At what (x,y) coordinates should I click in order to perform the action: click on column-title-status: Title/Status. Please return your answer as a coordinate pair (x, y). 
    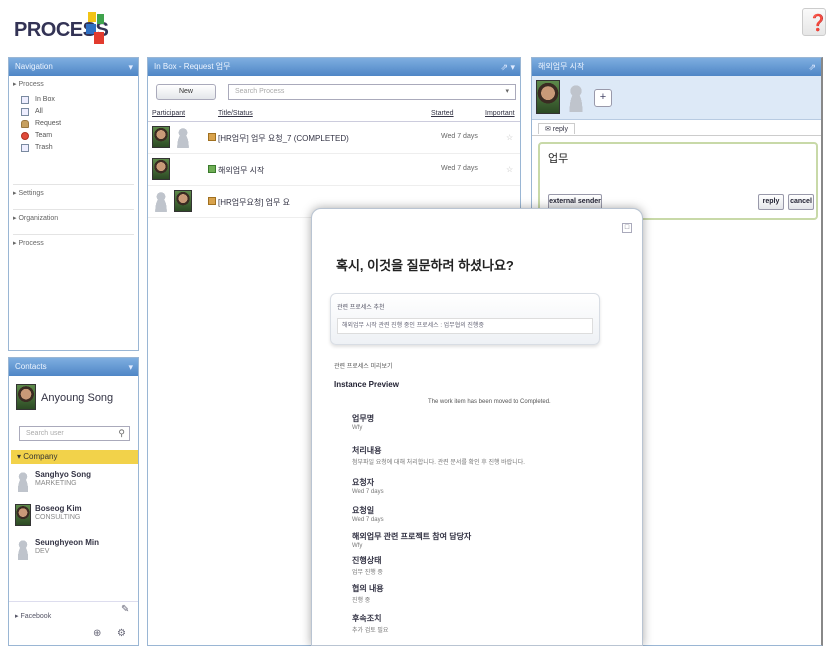
    Looking at the image, I should click on (235, 113).